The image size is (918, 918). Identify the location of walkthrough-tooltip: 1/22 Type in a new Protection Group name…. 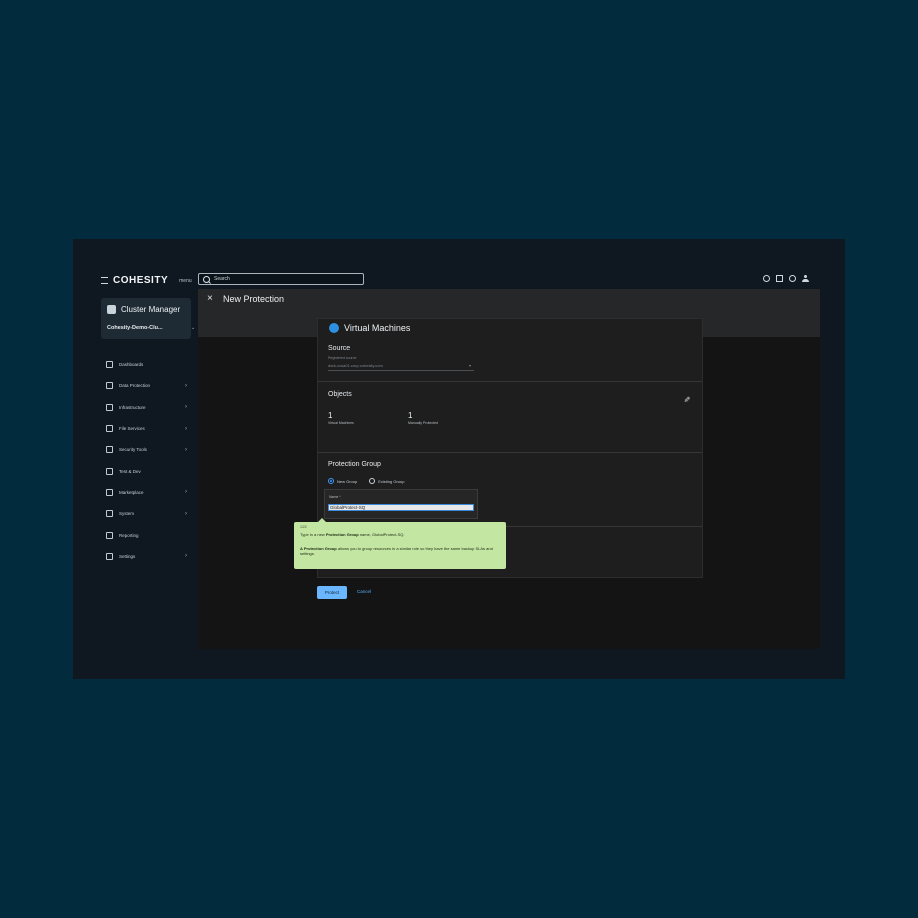
(400, 543).